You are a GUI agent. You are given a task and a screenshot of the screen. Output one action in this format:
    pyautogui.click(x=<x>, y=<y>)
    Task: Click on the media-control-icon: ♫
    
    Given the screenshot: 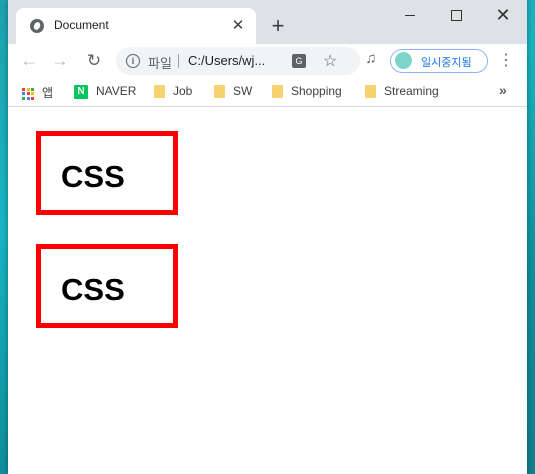 What is the action you would take?
    pyautogui.click(x=371, y=58)
    